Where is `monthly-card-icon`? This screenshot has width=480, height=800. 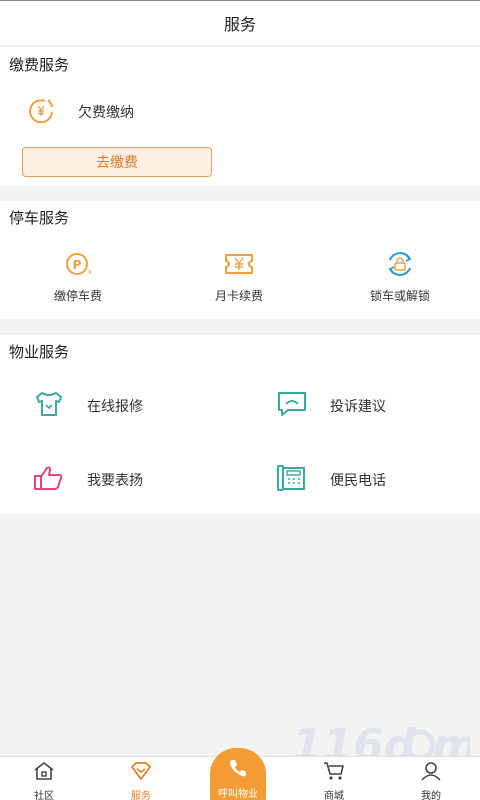 monthly-card-icon is located at coordinates (239, 266).